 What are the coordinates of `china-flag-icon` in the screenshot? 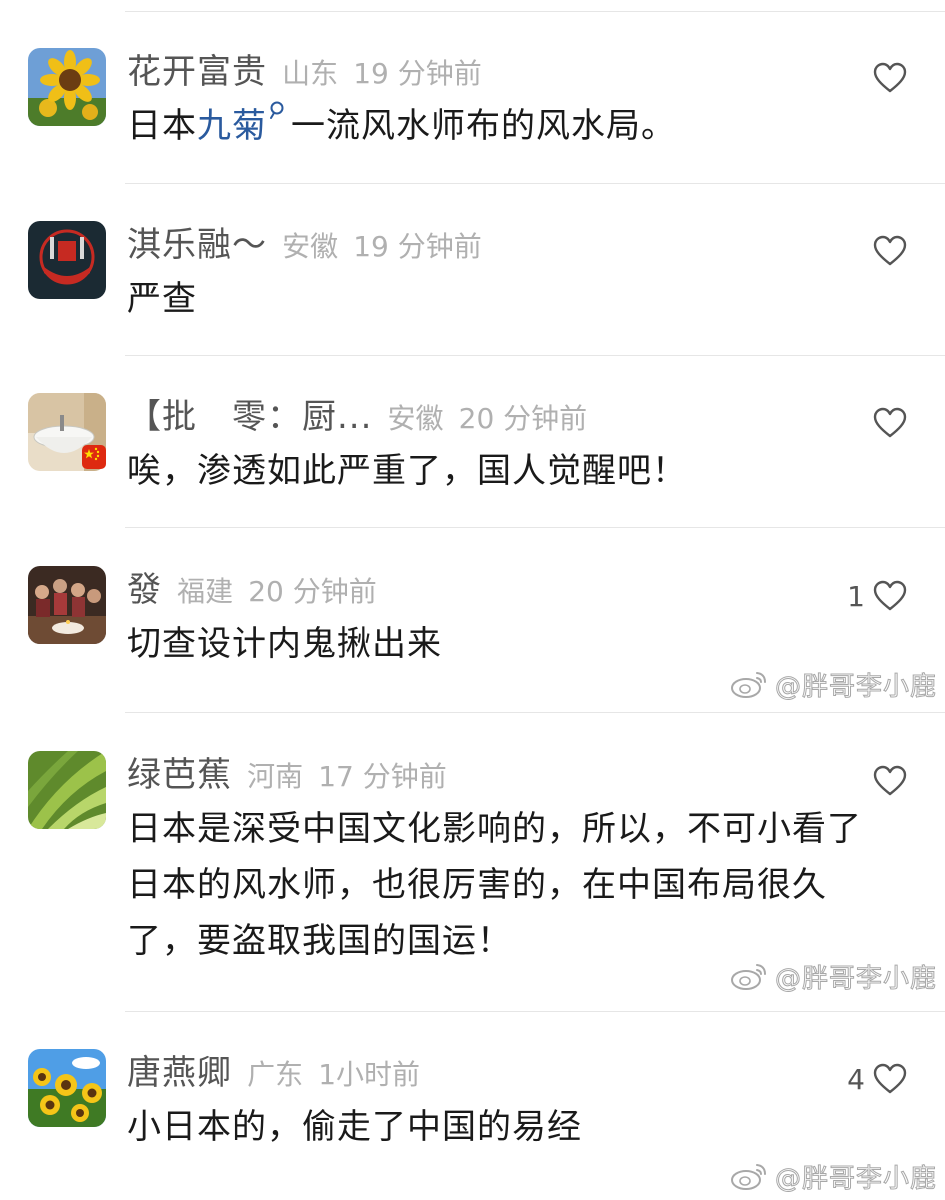 It's located at (94, 457).